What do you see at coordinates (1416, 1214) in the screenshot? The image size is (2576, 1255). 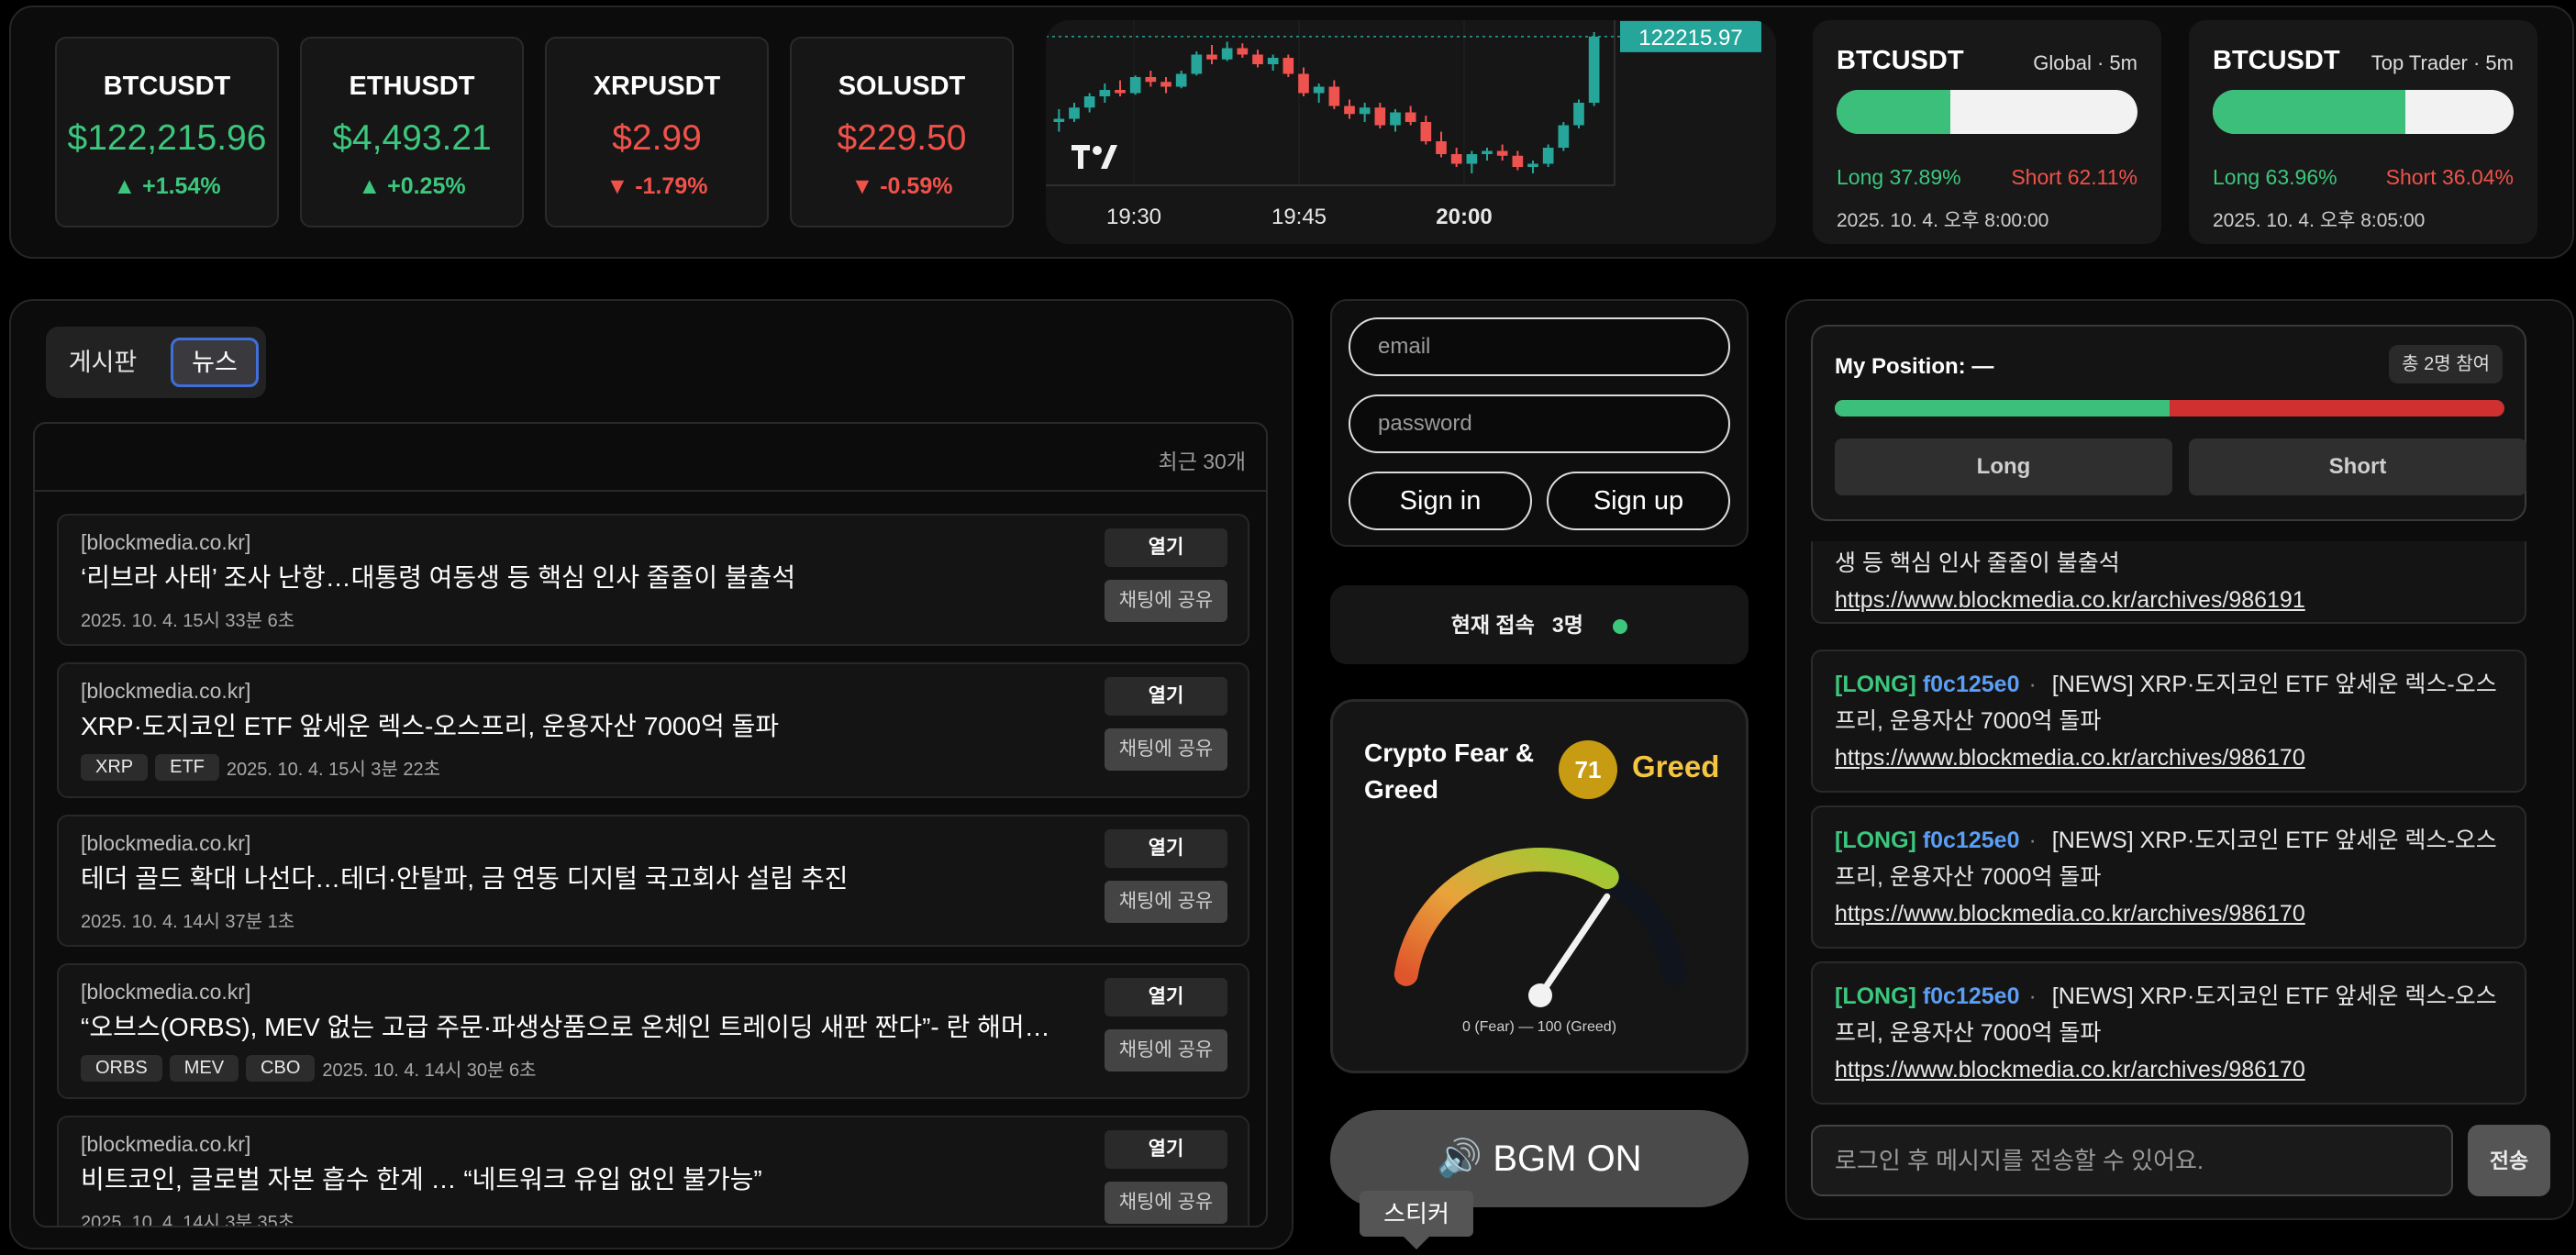 I see `sticker-button: 스티커` at bounding box center [1416, 1214].